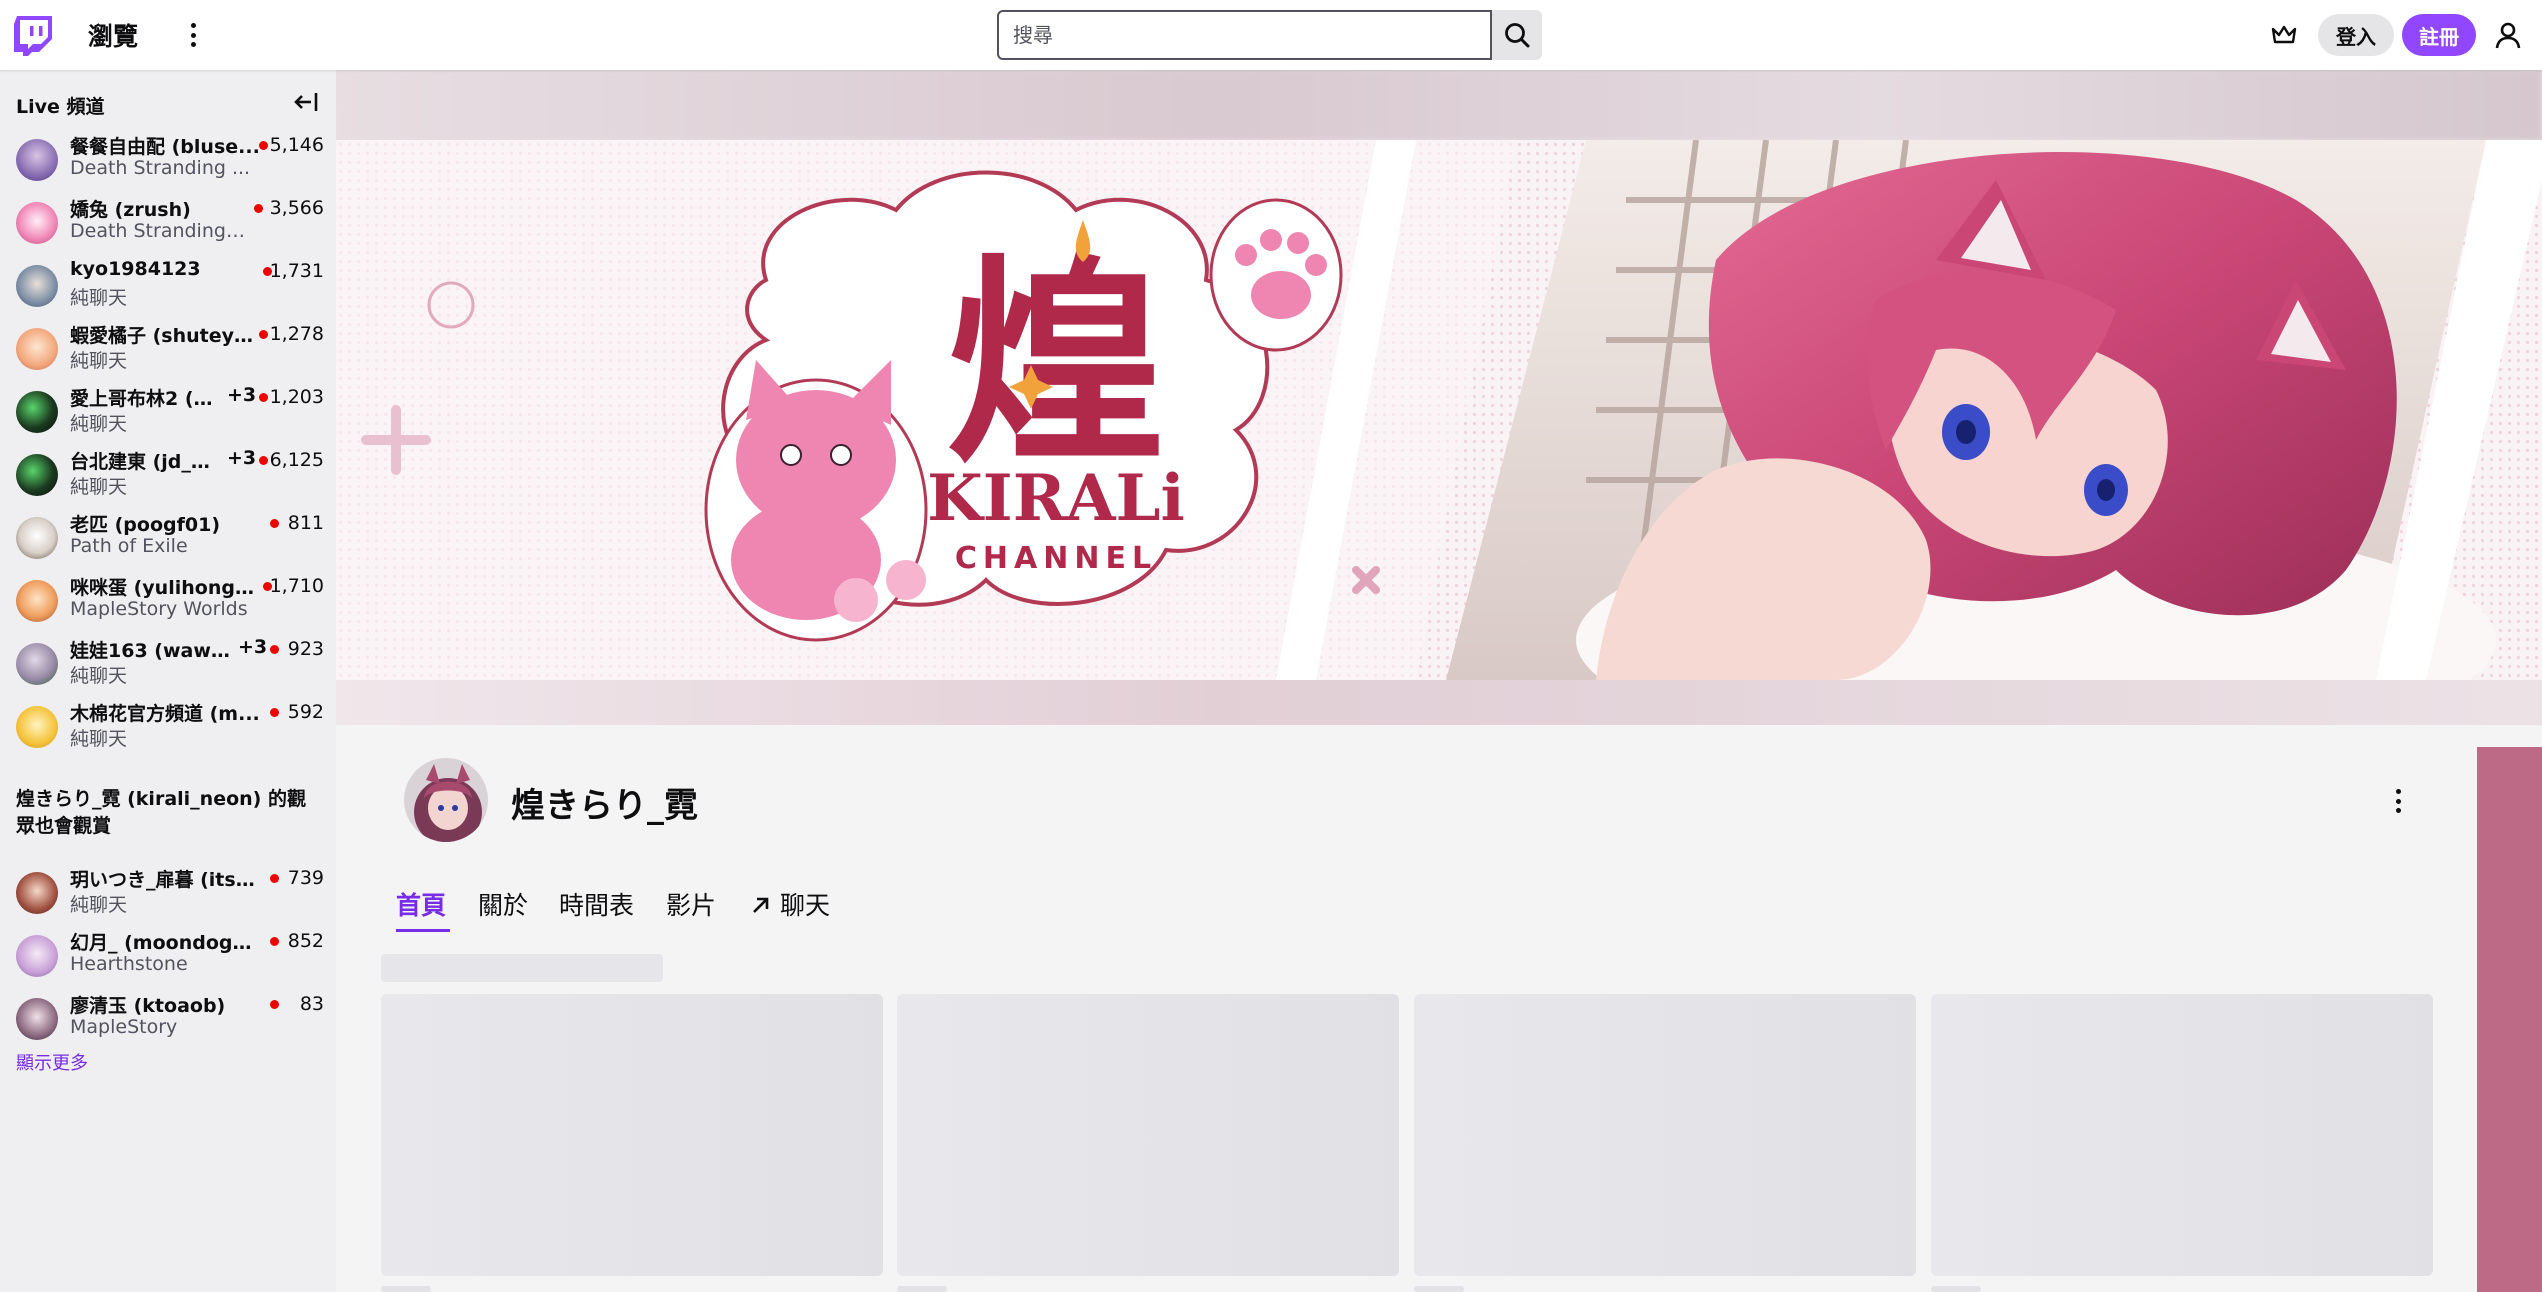 The height and width of the screenshot is (1292, 2542). Describe the element at coordinates (124, 1027) in the screenshot. I see `channel-game: MapleStory` at that location.